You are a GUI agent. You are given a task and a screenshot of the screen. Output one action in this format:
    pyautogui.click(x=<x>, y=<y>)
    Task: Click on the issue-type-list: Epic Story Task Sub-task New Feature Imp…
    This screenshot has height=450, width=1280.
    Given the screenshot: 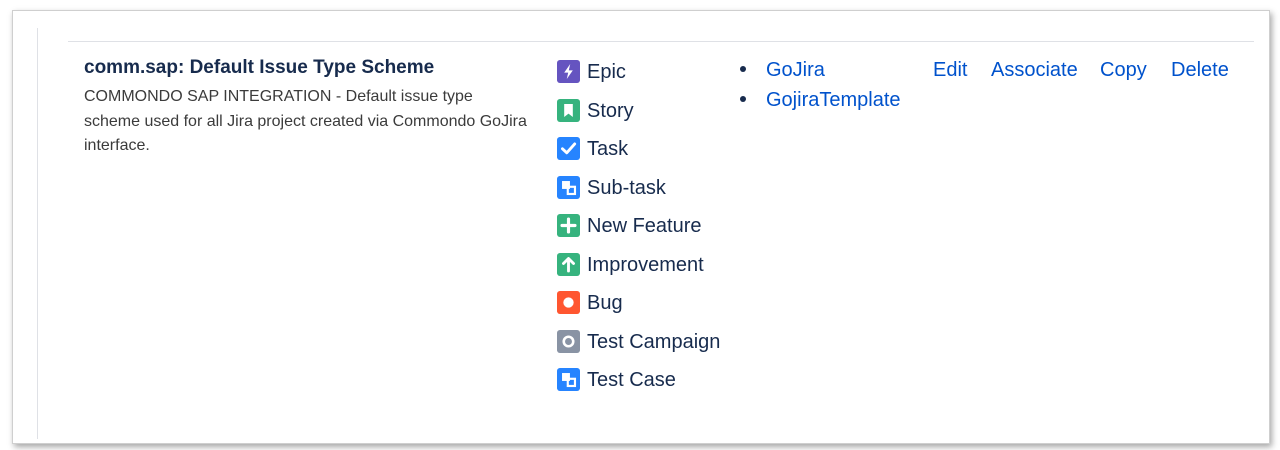 What is the action you would take?
    pyautogui.click(x=642, y=230)
    